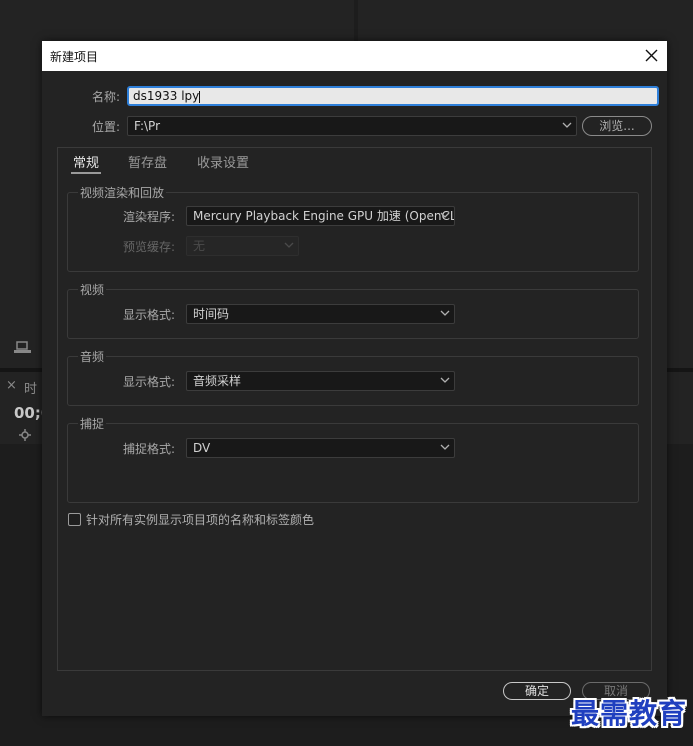 The image size is (693, 746). I want to click on renderer-value: Mercury Playback Engine GPU 加速 (OpenCL), so click(324, 216).